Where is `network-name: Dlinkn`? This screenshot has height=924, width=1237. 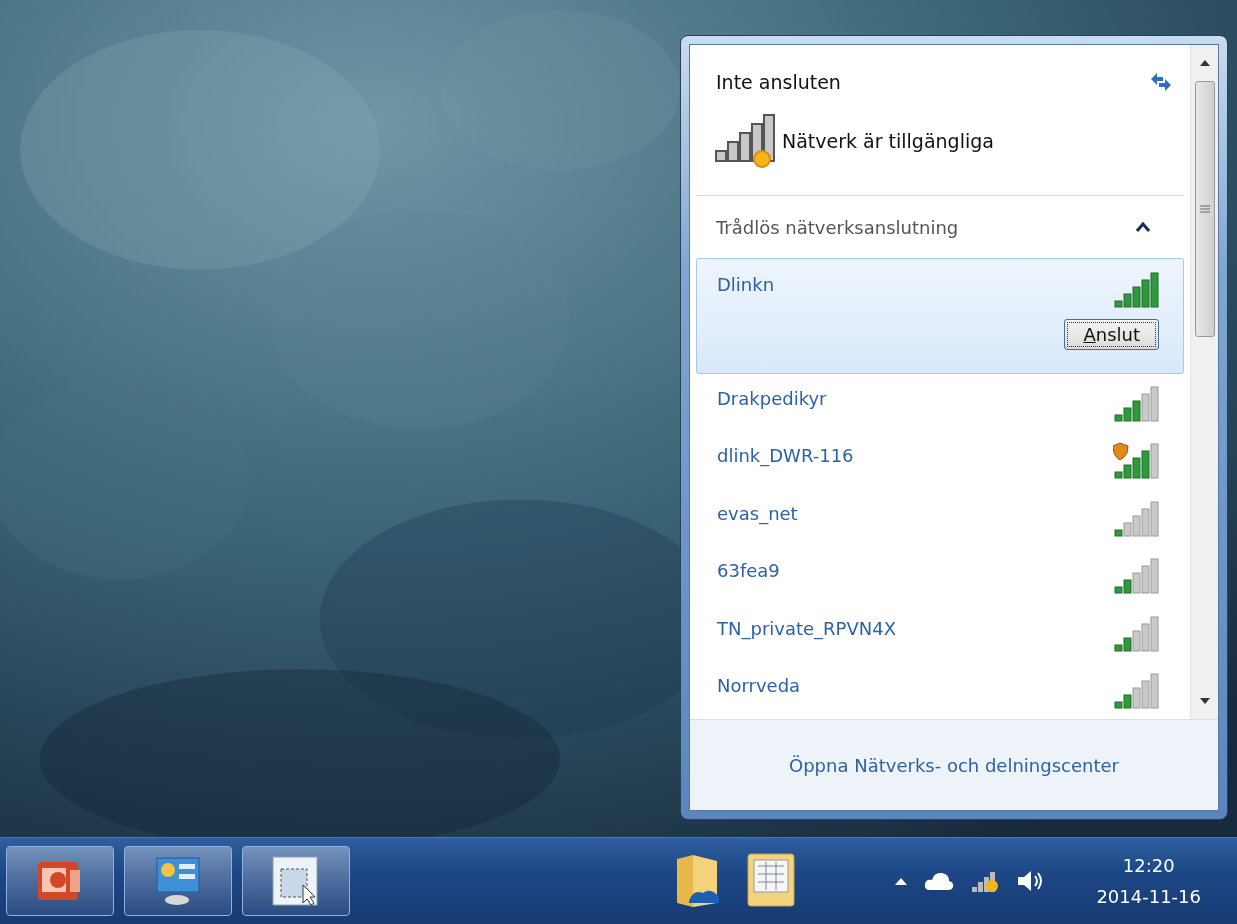 network-name: Dlinkn is located at coordinates (746, 285).